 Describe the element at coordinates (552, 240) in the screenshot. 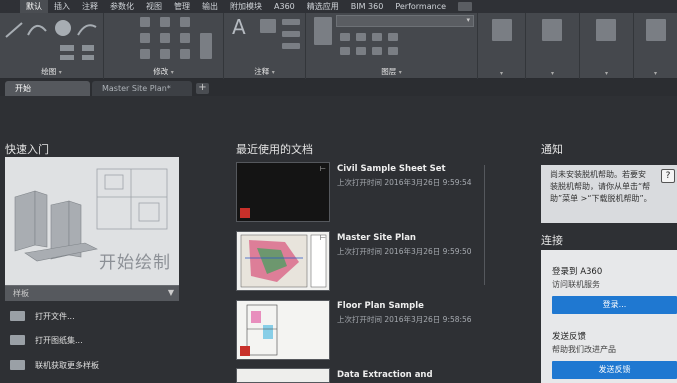

I see `connect-title: 连接` at that location.